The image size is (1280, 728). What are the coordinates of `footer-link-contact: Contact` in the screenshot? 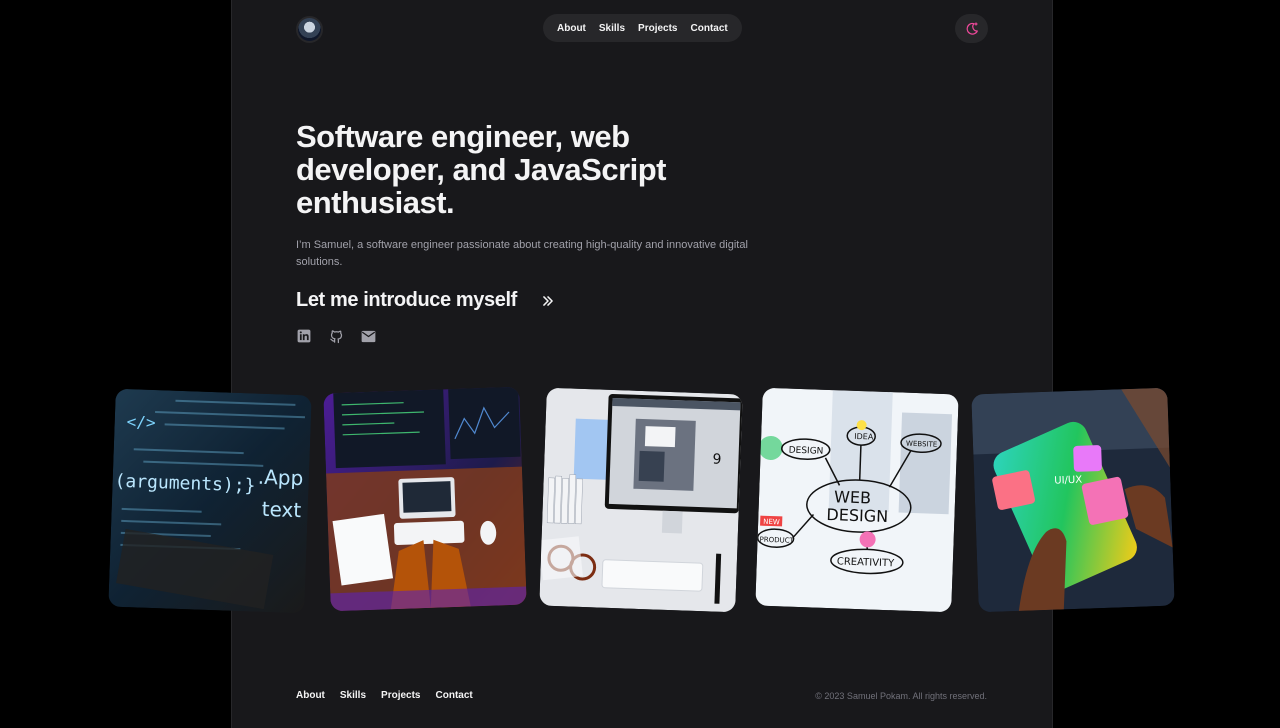 It's located at (454, 695).